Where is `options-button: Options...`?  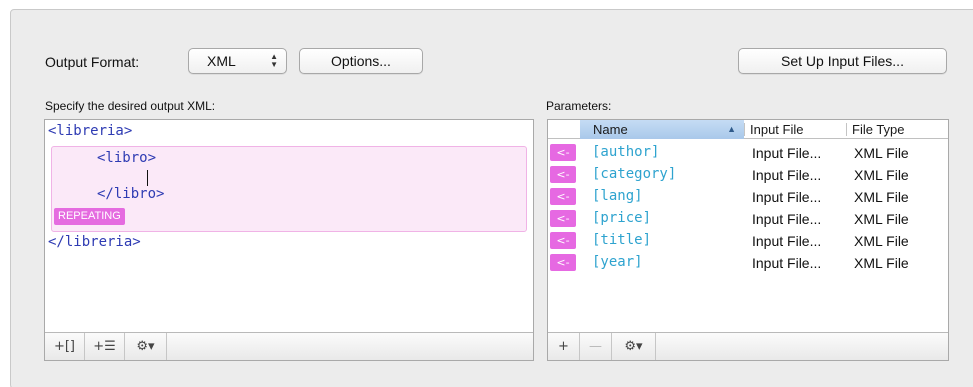 options-button: Options... is located at coordinates (361, 61).